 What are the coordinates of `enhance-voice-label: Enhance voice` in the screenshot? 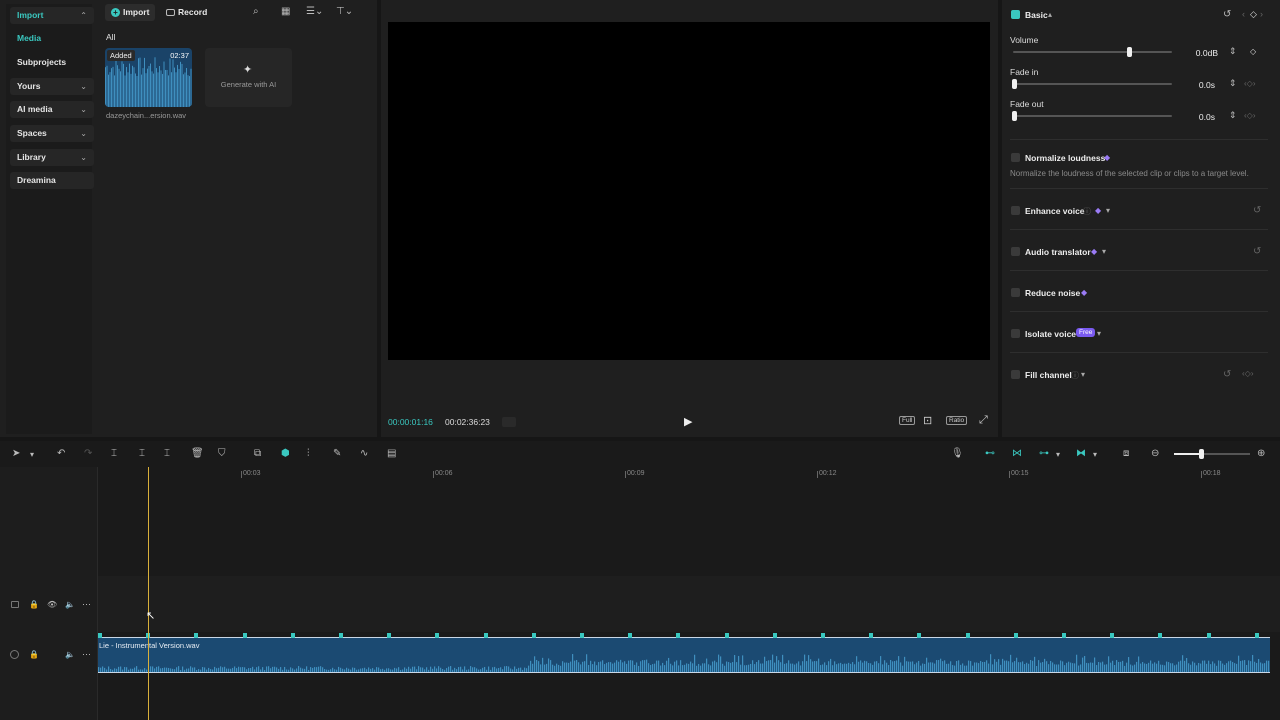 It's located at (1055, 211).